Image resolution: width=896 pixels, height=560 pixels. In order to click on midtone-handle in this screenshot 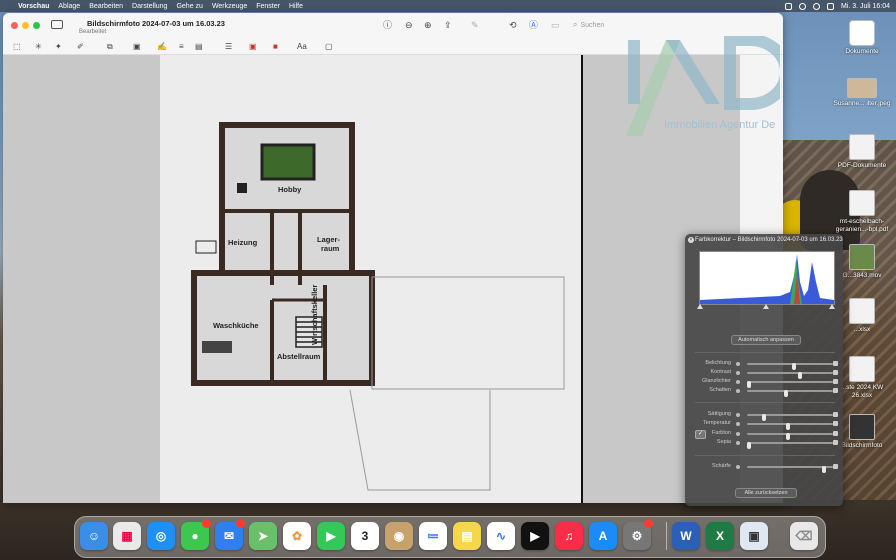, I will do `click(766, 306)`.